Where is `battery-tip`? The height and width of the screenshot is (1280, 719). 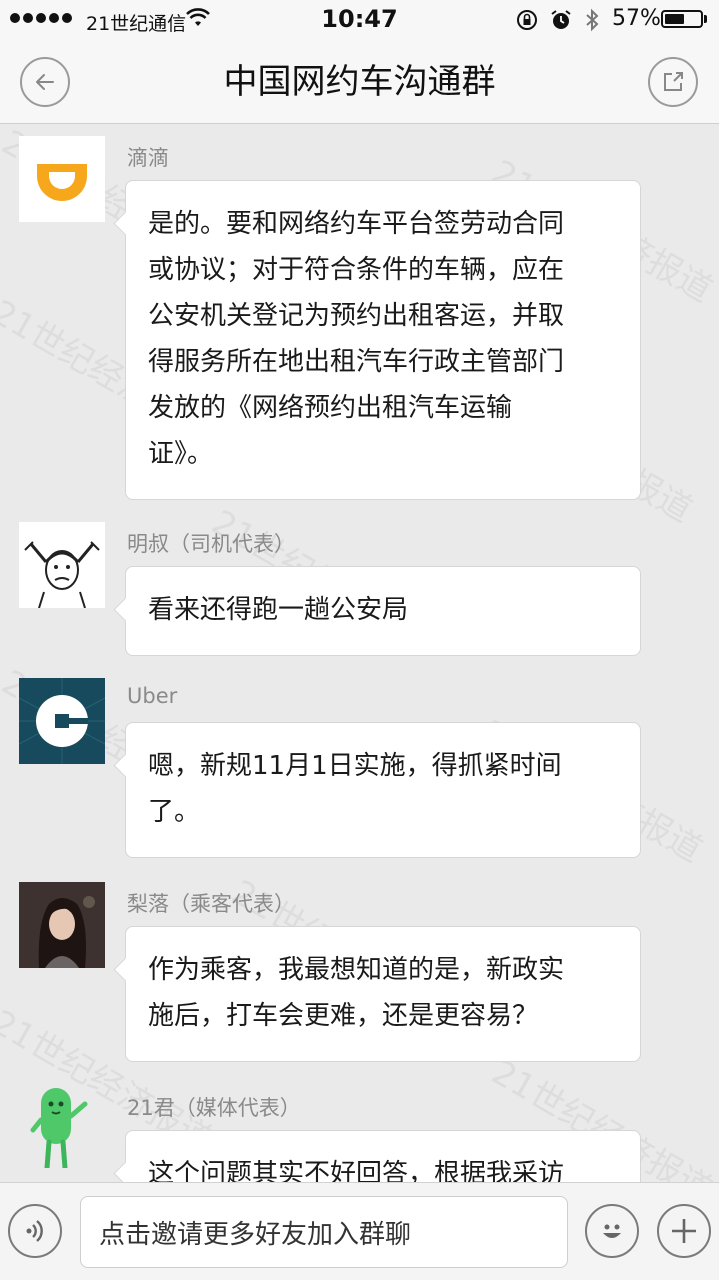 battery-tip is located at coordinates (705, 19).